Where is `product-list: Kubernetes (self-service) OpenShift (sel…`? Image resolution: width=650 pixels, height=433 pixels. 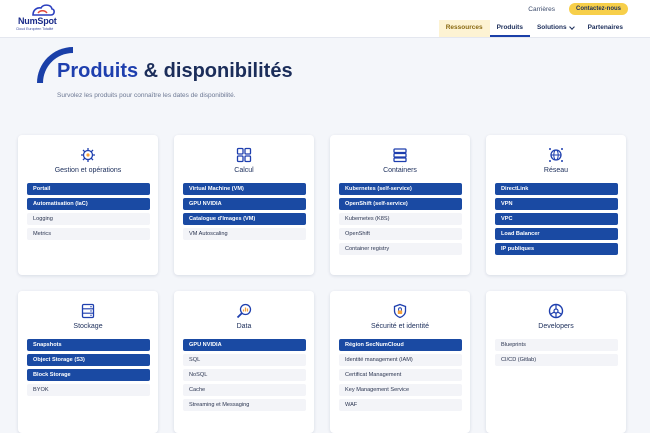
product-list: Kubernetes (self-service) OpenShift (sel… is located at coordinates (400, 220).